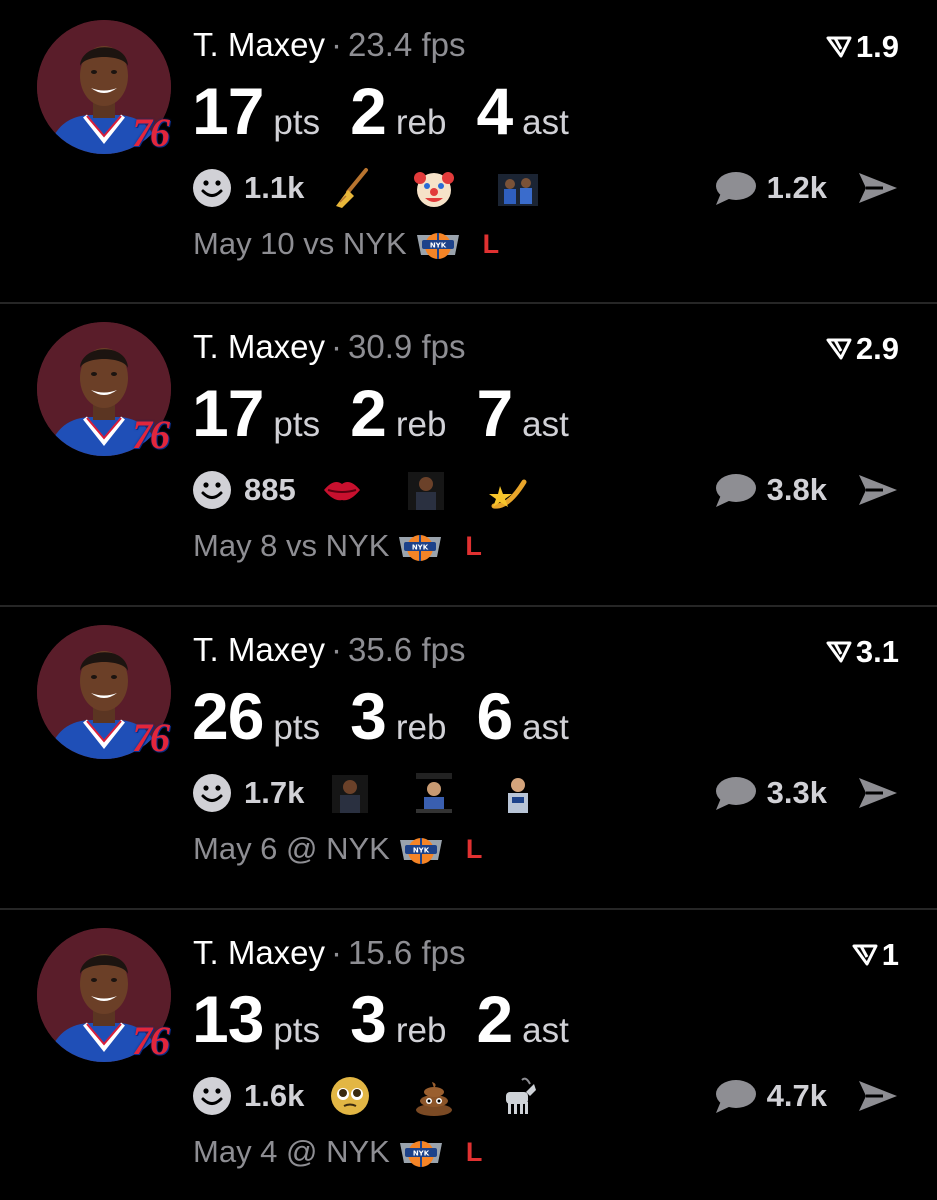  Describe the element at coordinates (797, 490) in the screenshot. I see `comment-count: 3.8k` at that location.